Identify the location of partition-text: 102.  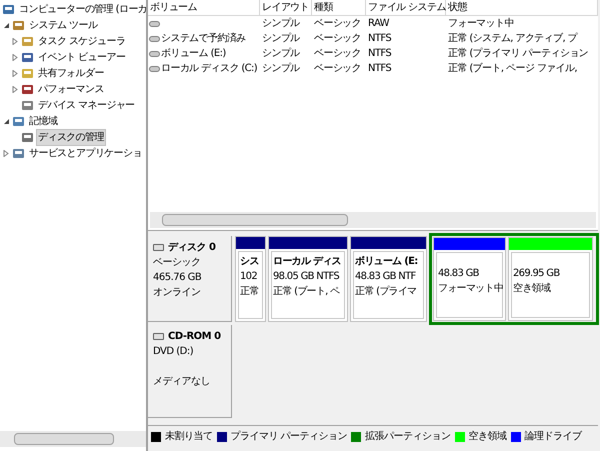
(249, 277).